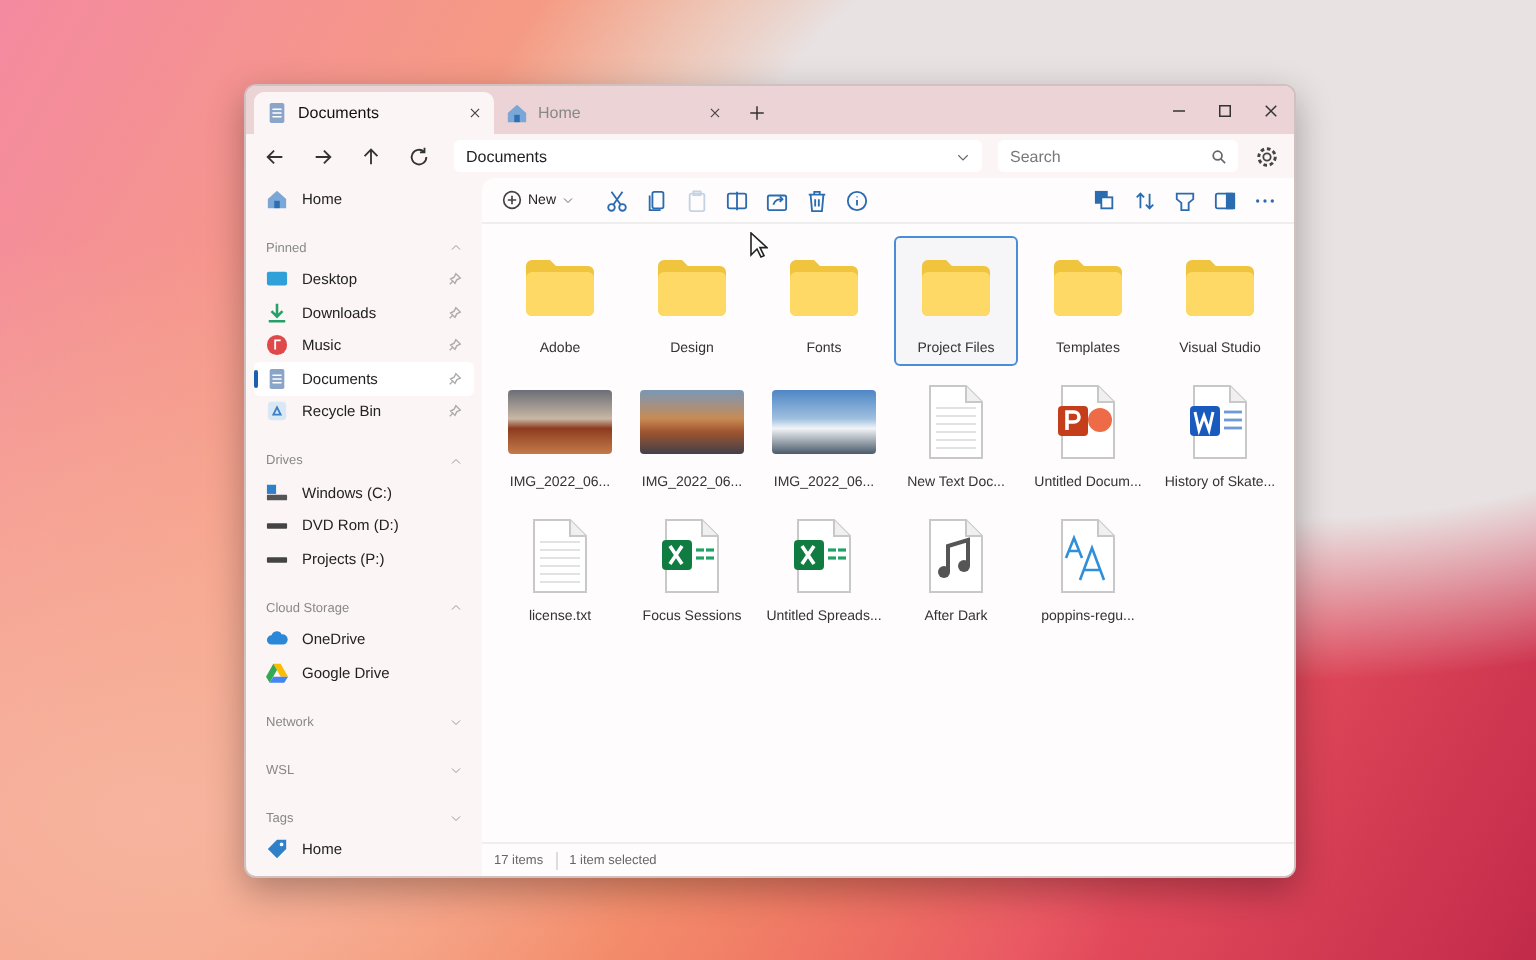 This screenshot has height=960, width=1536. Describe the element at coordinates (816, 200) in the screenshot. I see `delete-icon` at that location.